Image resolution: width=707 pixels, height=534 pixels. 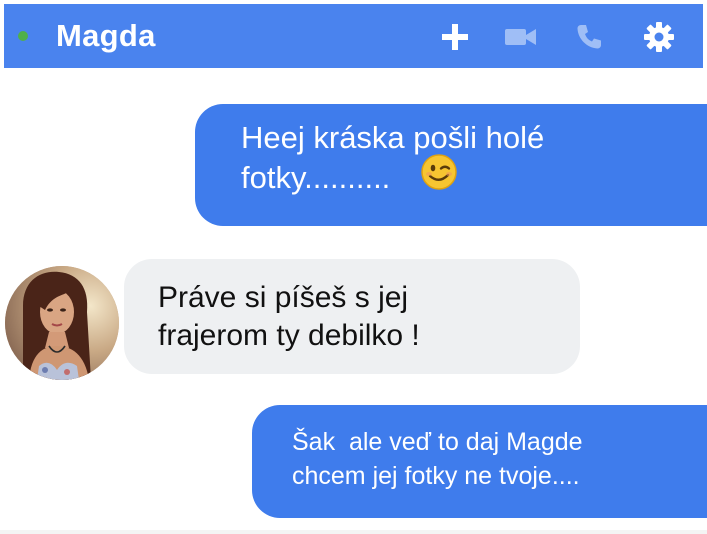 I want to click on settings-gear-icon, so click(x=659, y=37).